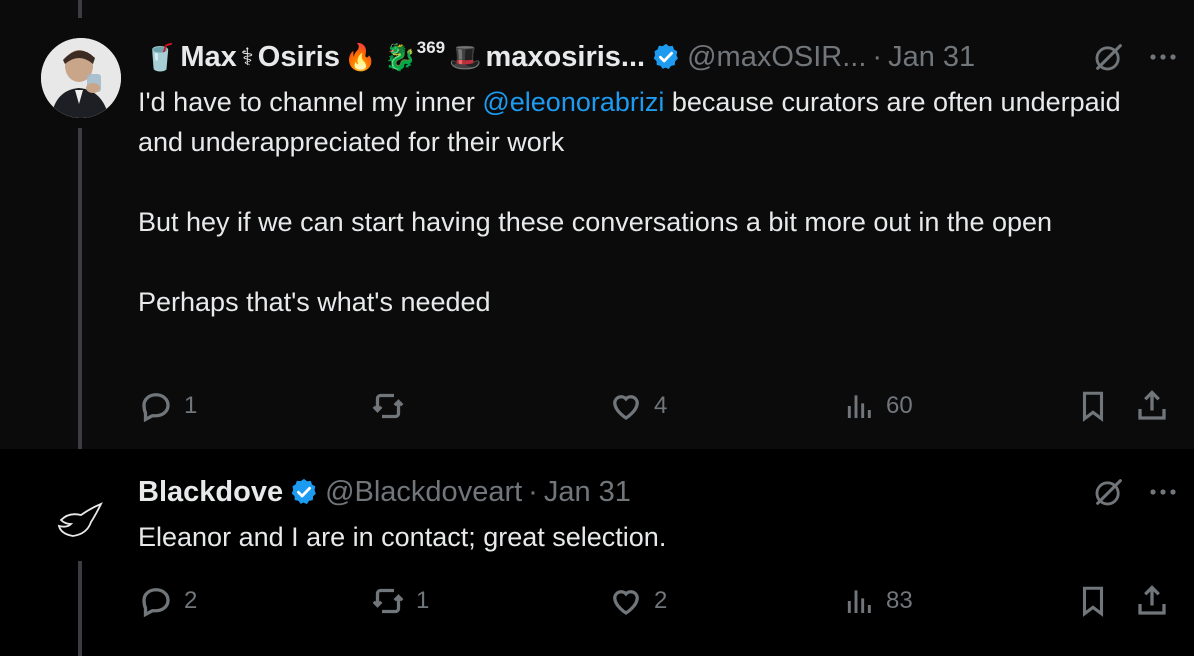  Describe the element at coordinates (191, 405) in the screenshot. I see `reply-count: 1` at that location.